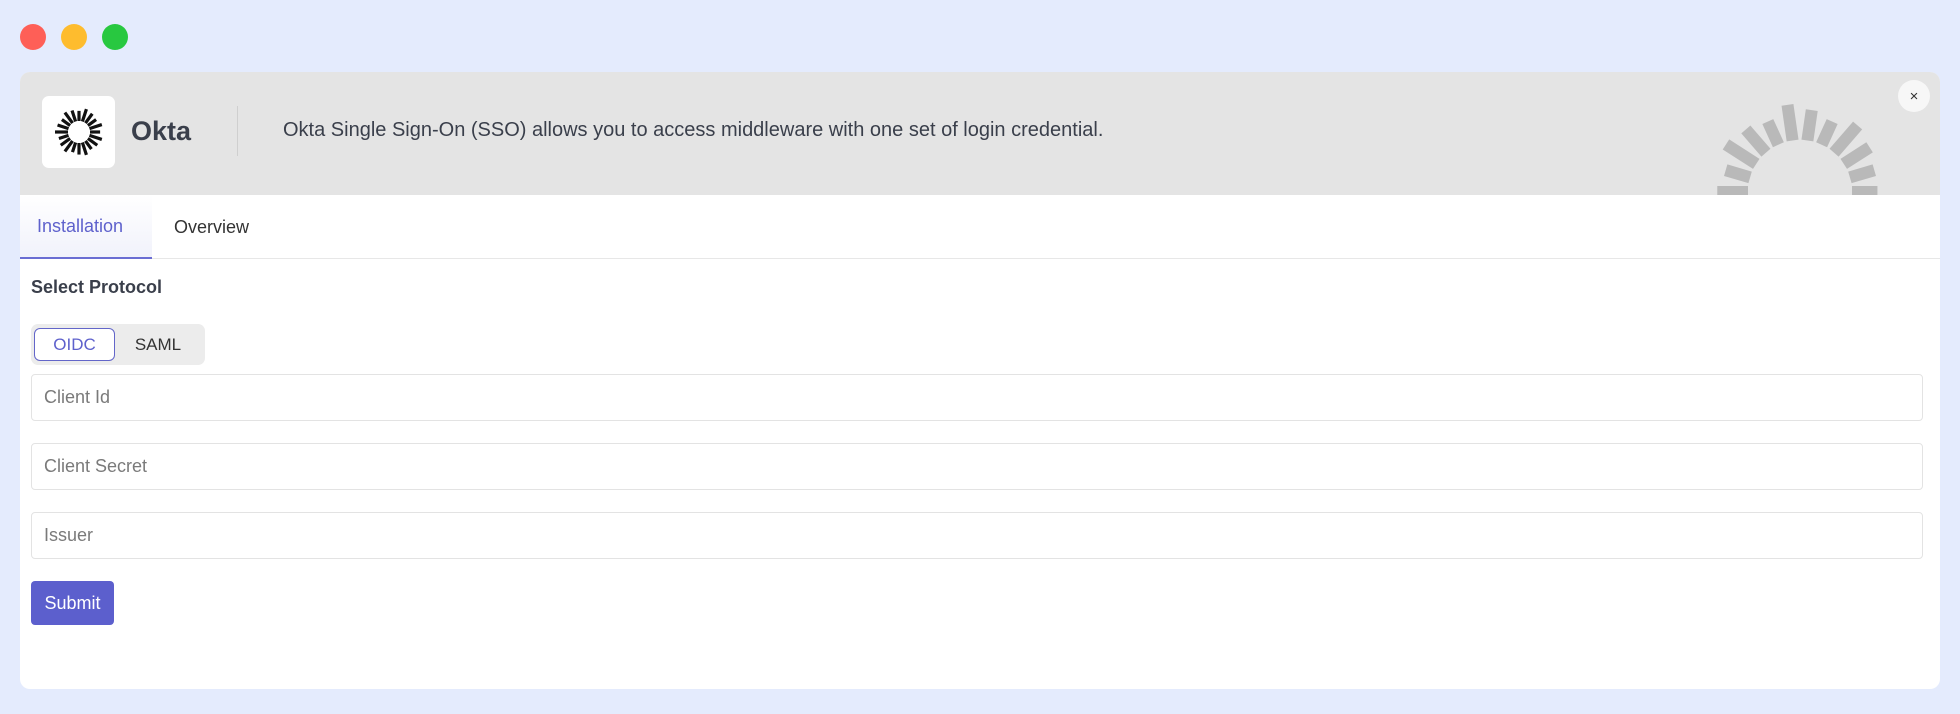 The height and width of the screenshot is (714, 1960). Describe the element at coordinates (97, 287) in the screenshot. I see `select-protocol-heading: Select Protocol` at that location.